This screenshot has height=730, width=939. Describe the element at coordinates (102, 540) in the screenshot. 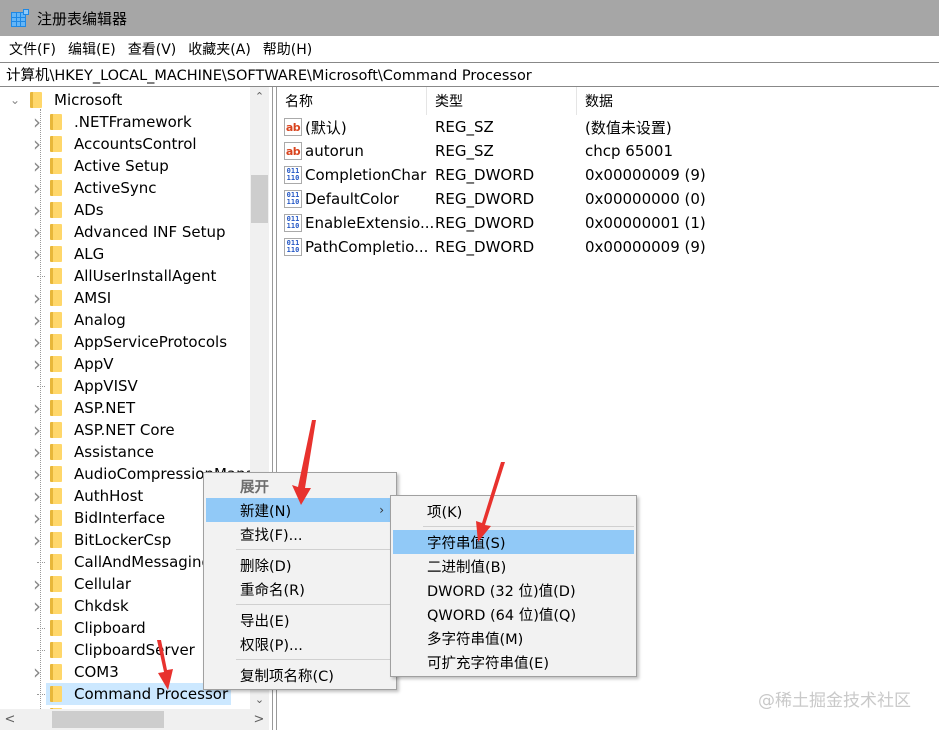

I see `tree-item: › BitLockerCsp` at that location.